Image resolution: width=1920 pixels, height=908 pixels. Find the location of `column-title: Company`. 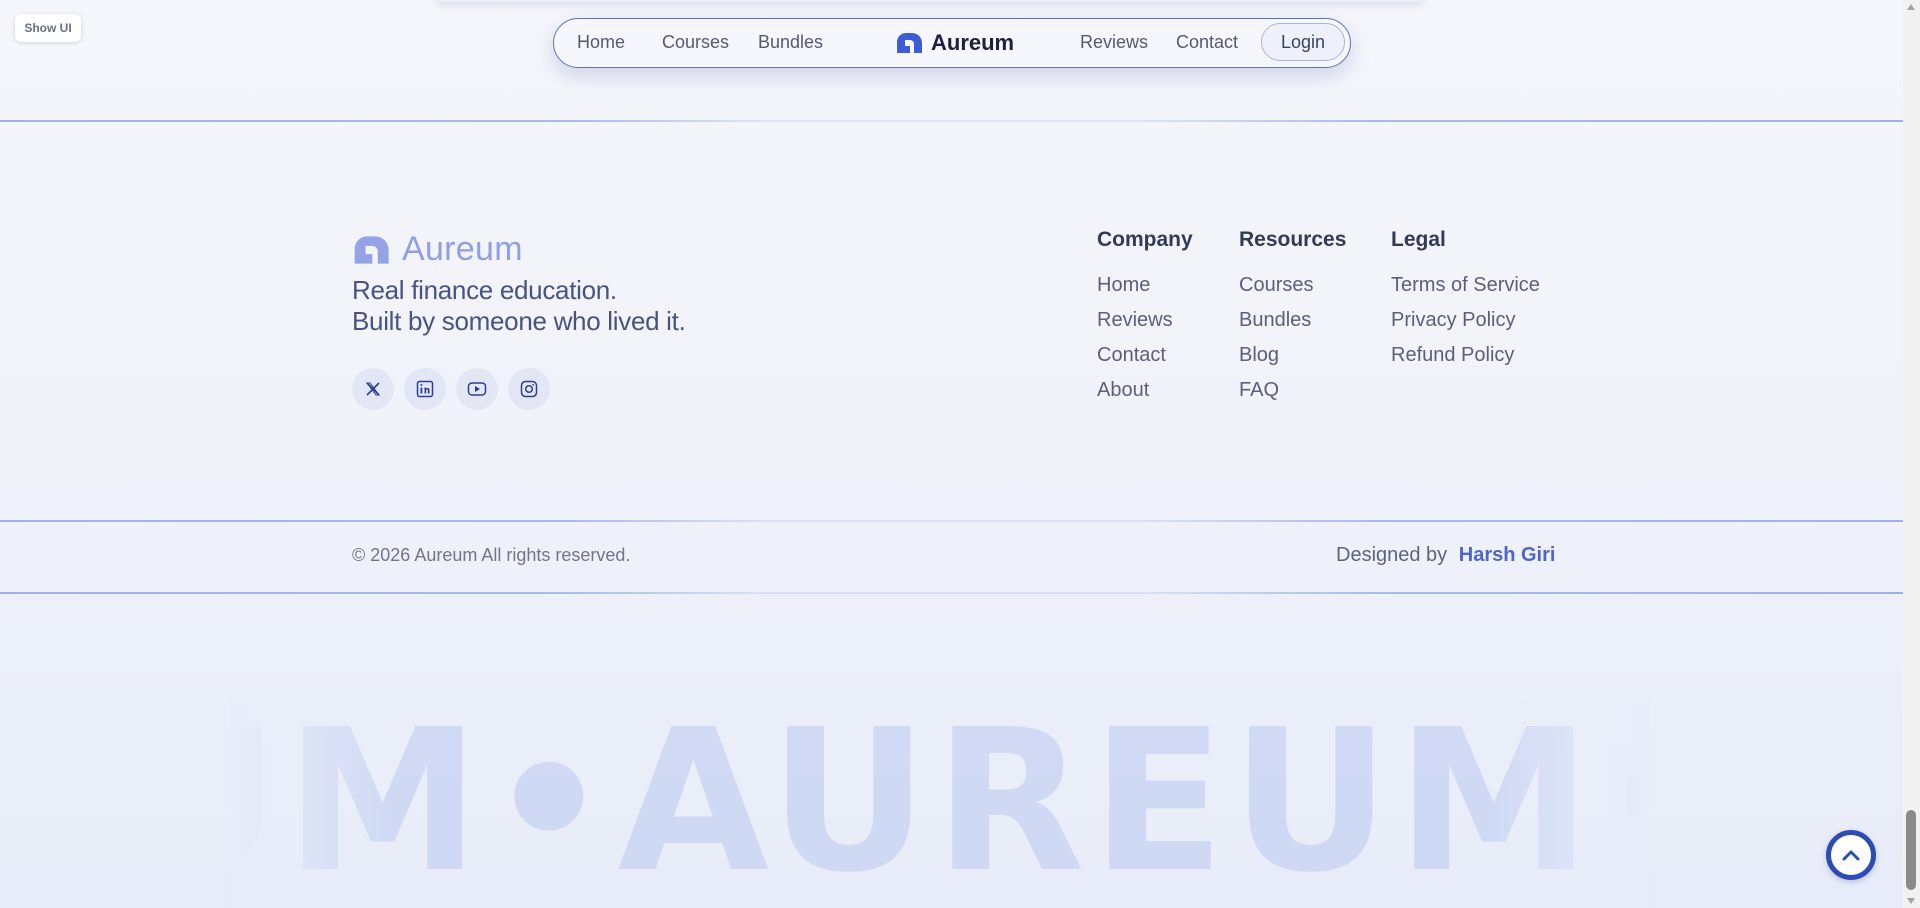

column-title: Company is located at coordinates (1145, 239).